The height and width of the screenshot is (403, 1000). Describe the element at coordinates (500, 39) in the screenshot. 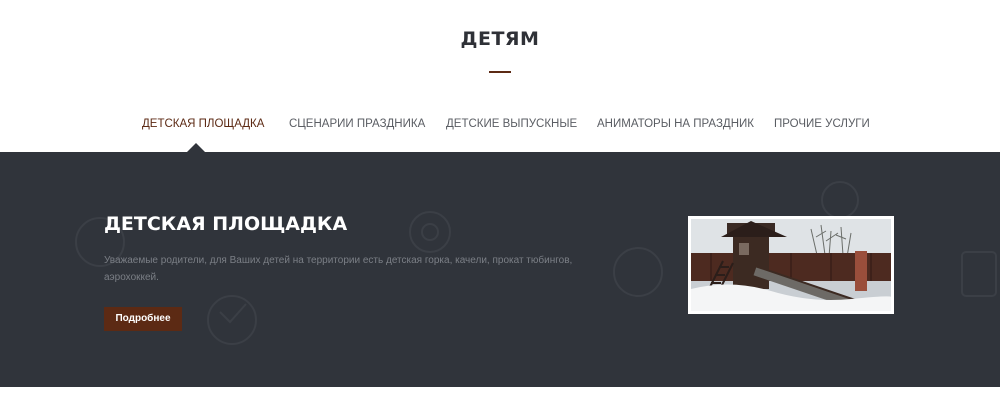

I see `section-title: ДЕТЯМ` at that location.